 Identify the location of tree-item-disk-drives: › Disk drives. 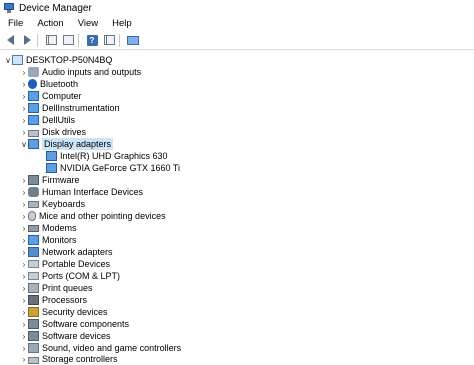
(53, 132).